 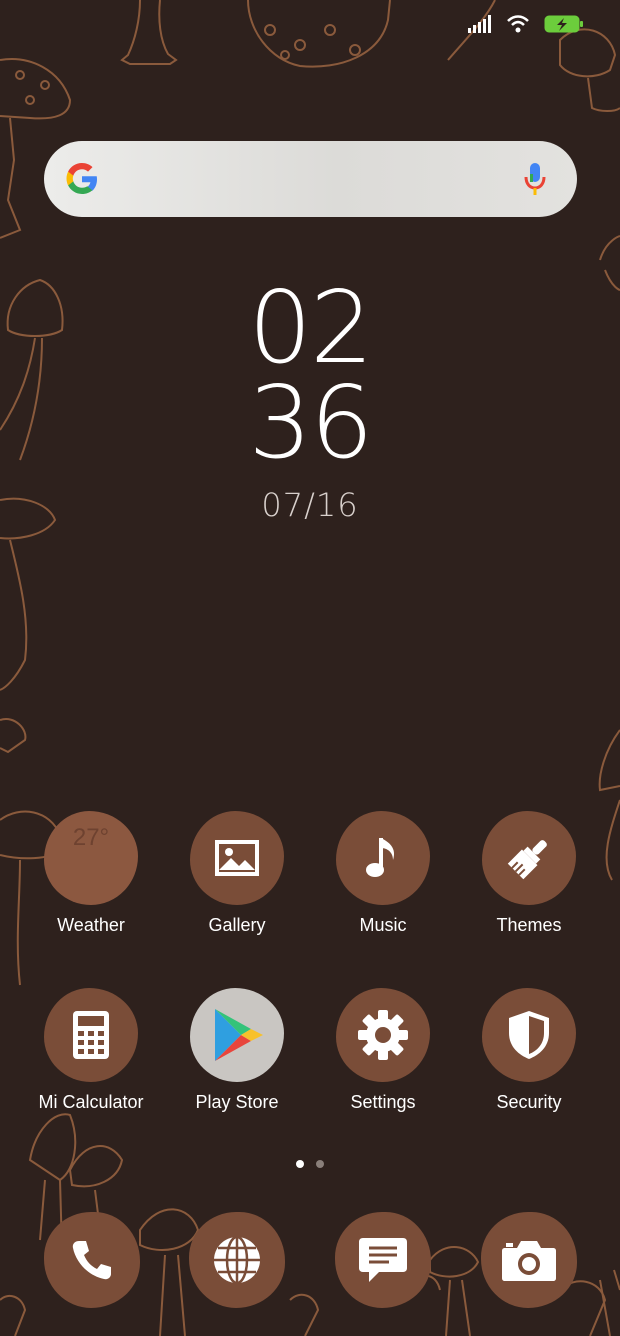 I want to click on phone-icon, so click(x=91, y=1260).